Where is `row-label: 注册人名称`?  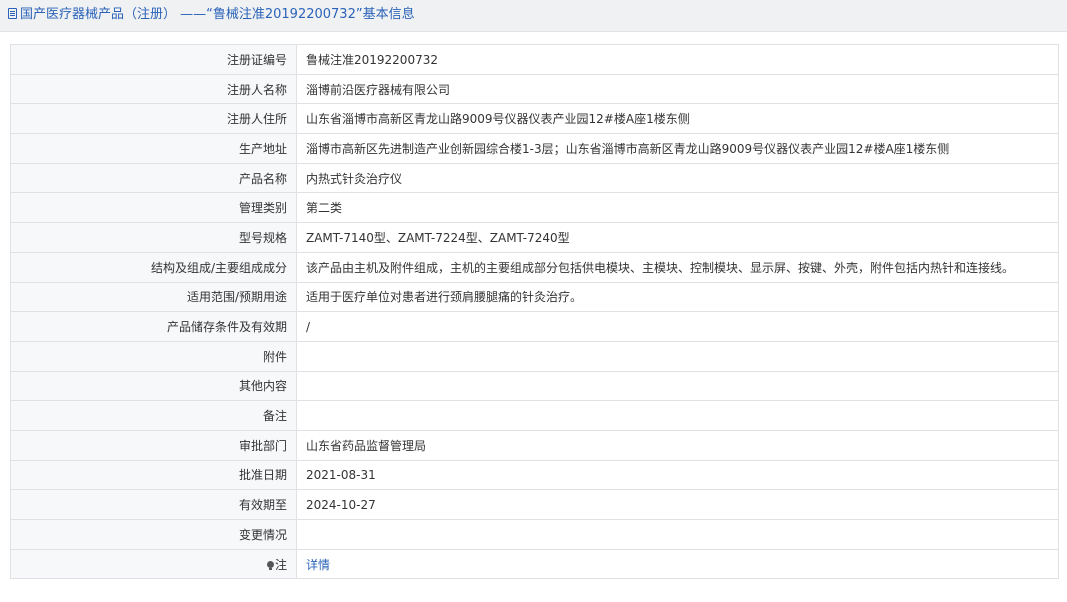
row-label: 注册人名称 is located at coordinates (153, 89).